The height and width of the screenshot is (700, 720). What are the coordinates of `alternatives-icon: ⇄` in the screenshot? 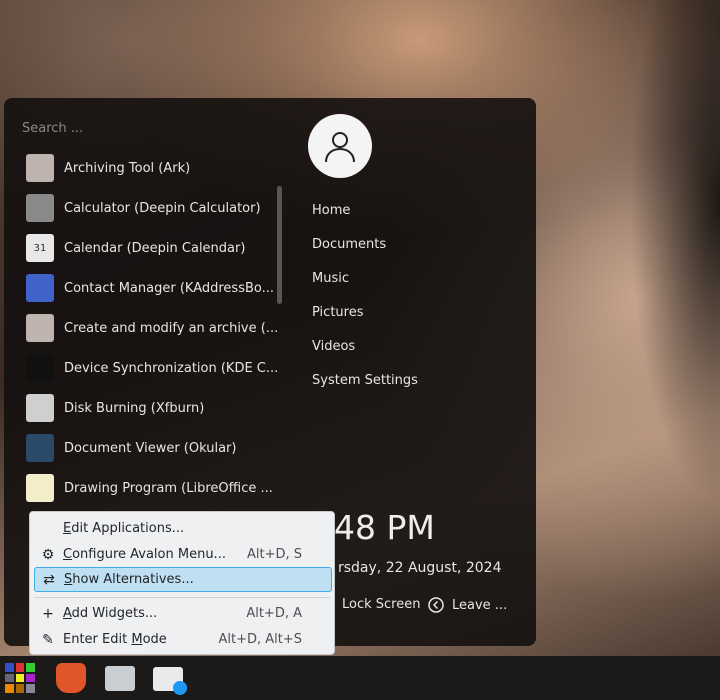 It's located at (49, 579).